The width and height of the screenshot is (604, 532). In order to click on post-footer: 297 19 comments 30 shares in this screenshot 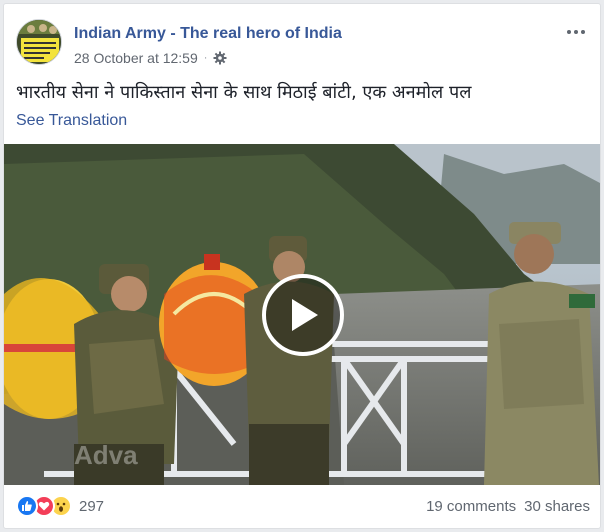, I will do `click(302, 506)`.